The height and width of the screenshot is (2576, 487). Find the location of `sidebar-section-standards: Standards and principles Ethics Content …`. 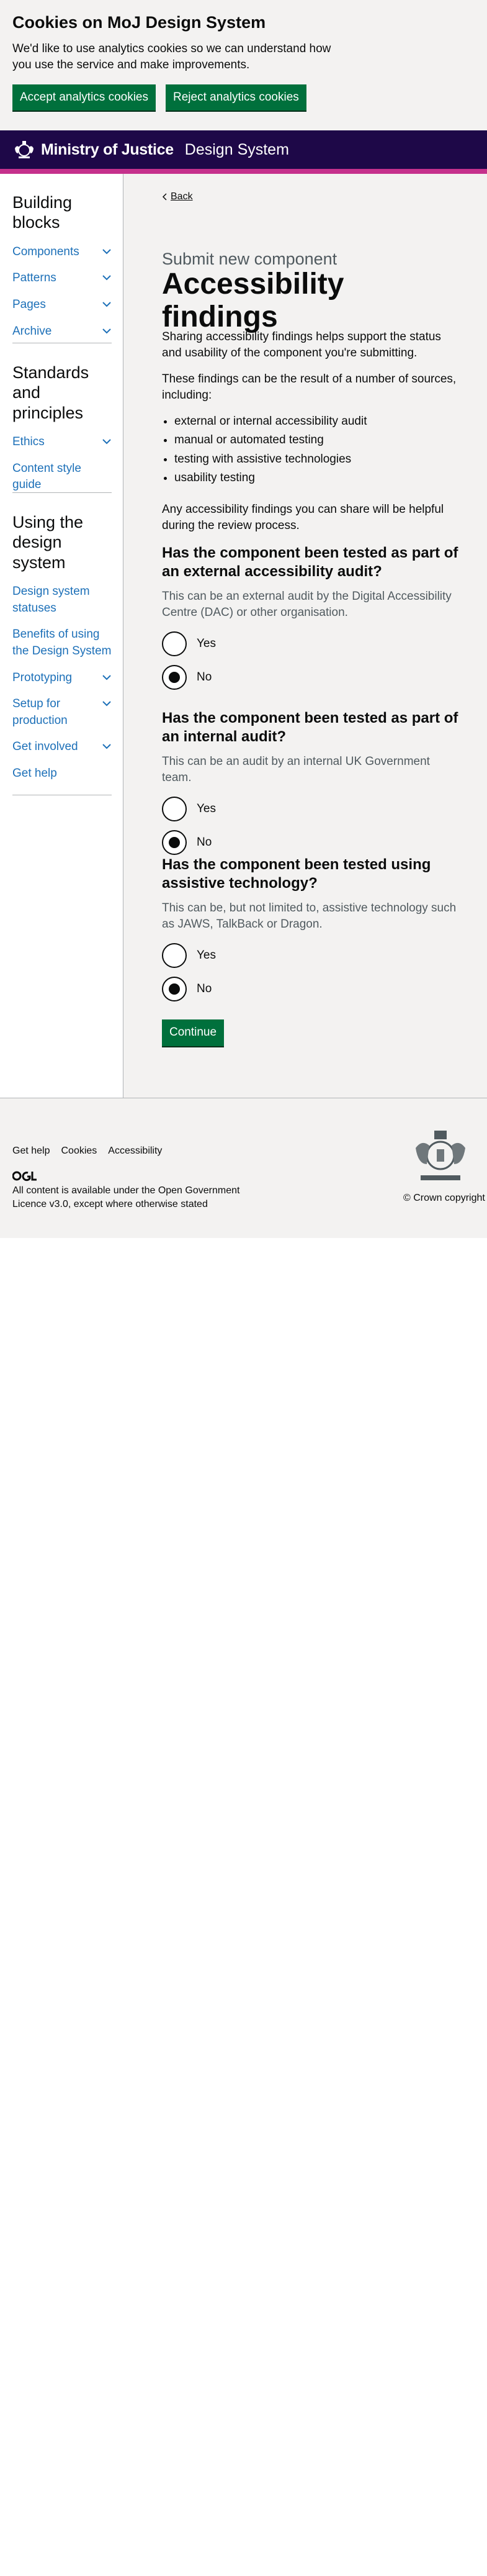

sidebar-section-standards: Standards and principles Ethics Content … is located at coordinates (62, 433).